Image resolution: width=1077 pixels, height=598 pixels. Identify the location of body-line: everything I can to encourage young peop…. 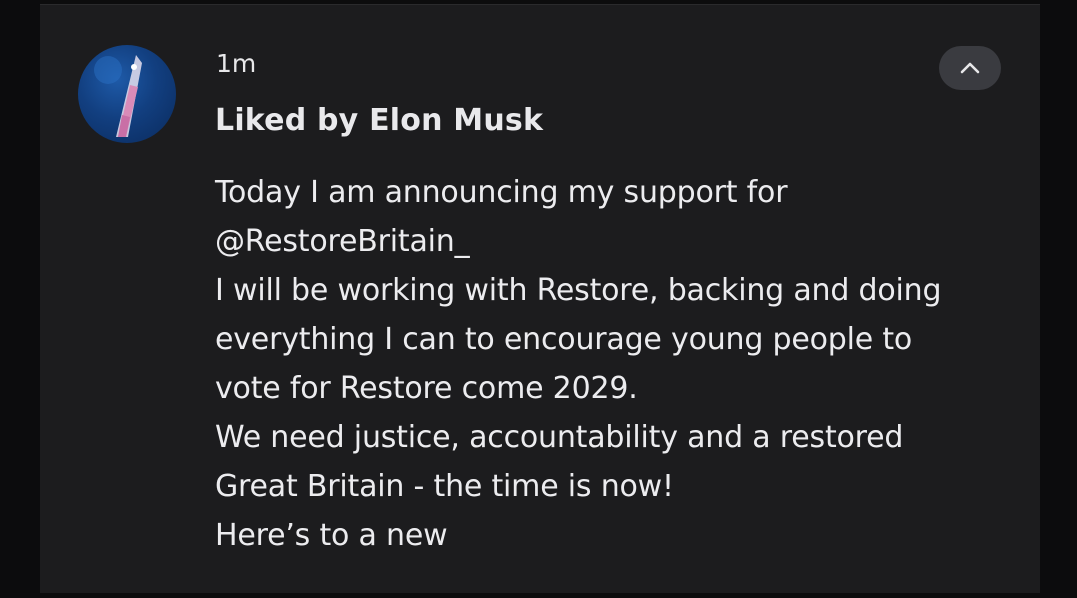
(564, 339).